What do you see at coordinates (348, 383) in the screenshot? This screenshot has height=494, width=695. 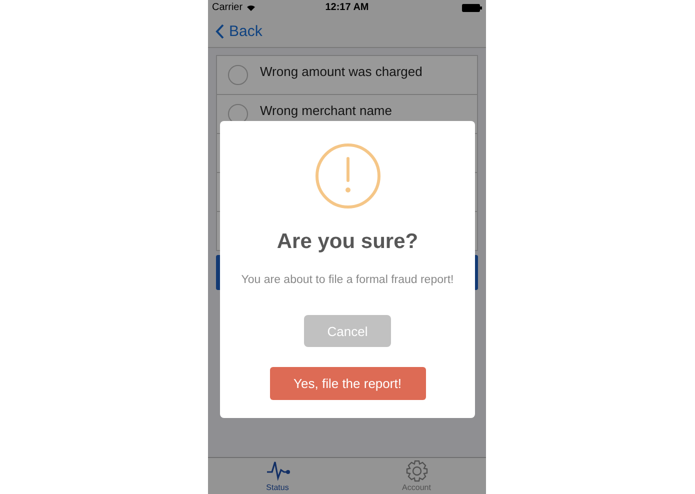 I see `confirm-button: Yes, file the report!` at bounding box center [348, 383].